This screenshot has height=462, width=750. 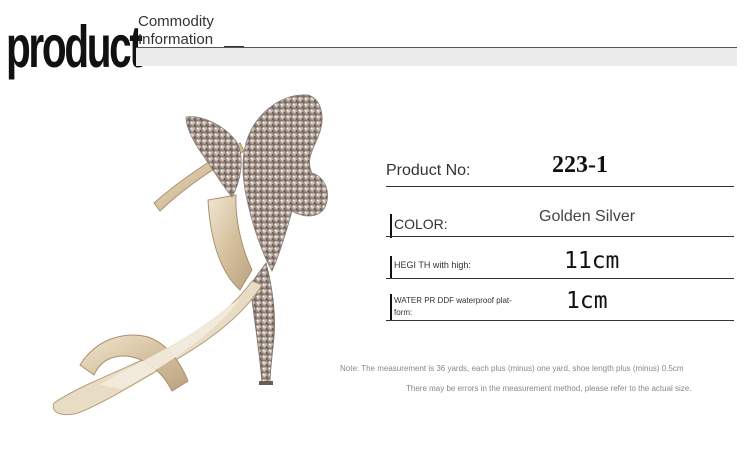 I want to click on height-label: HEGI TH with high:, so click(x=432, y=265).